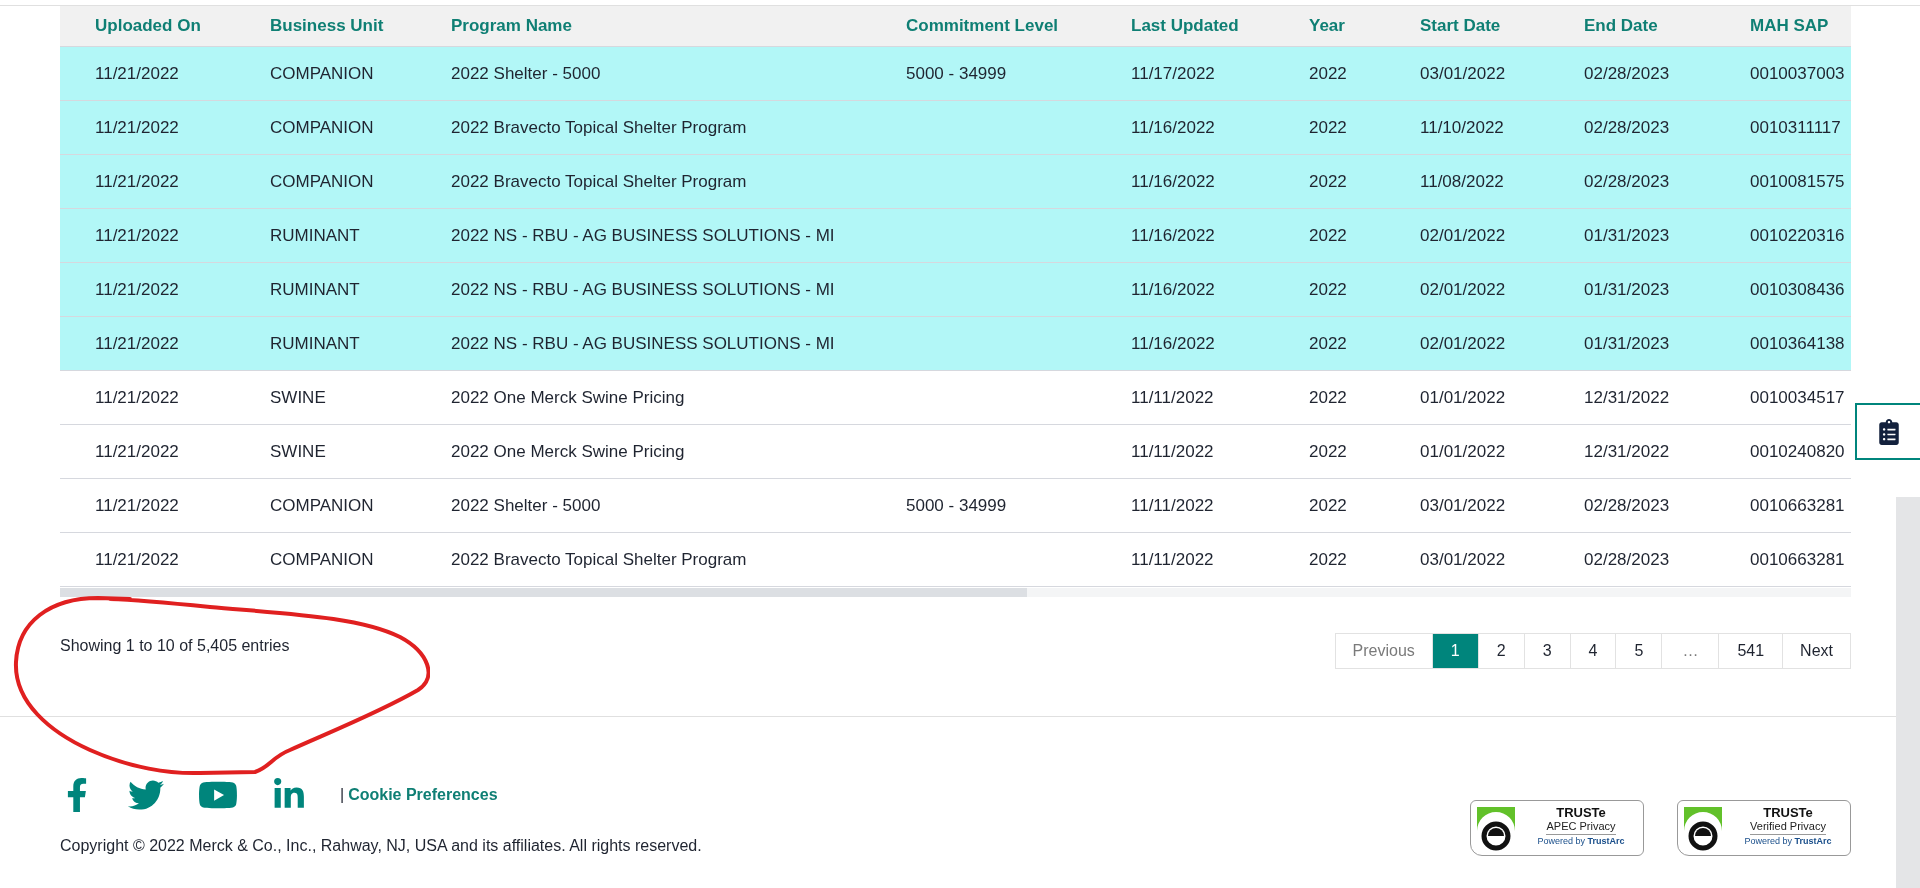 The image size is (1920, 888). I want to click on table-cell-text: 0010037003, so click(1797, 73).